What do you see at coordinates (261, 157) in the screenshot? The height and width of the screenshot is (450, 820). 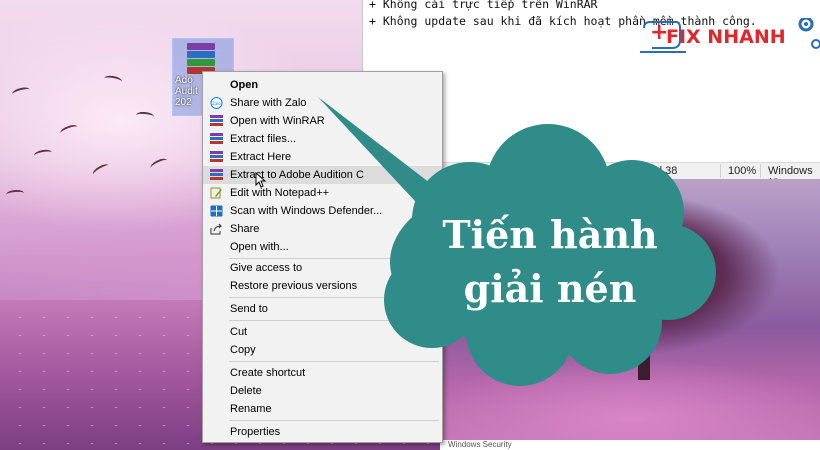 I see `menu-item-label: Extract Here` at bounding box center [261, 157].